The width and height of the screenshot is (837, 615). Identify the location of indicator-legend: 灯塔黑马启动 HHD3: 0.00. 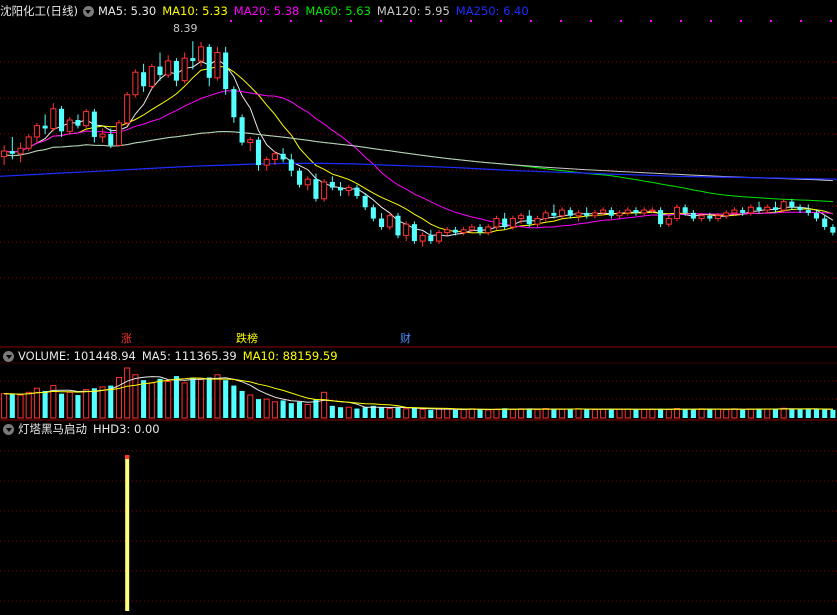
(86, 429).